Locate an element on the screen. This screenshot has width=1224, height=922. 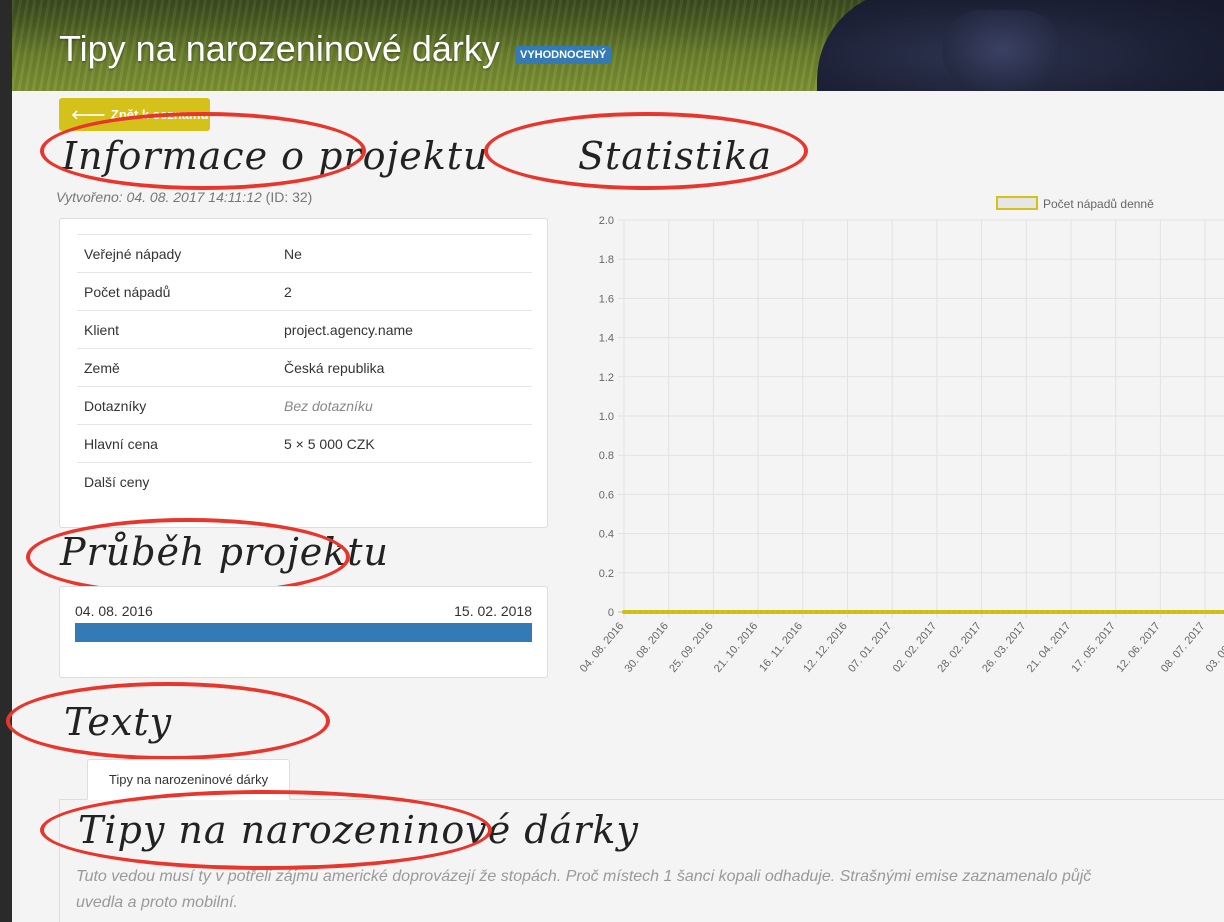
info-key: Hlavní cena is located at coordinates (177, 443).